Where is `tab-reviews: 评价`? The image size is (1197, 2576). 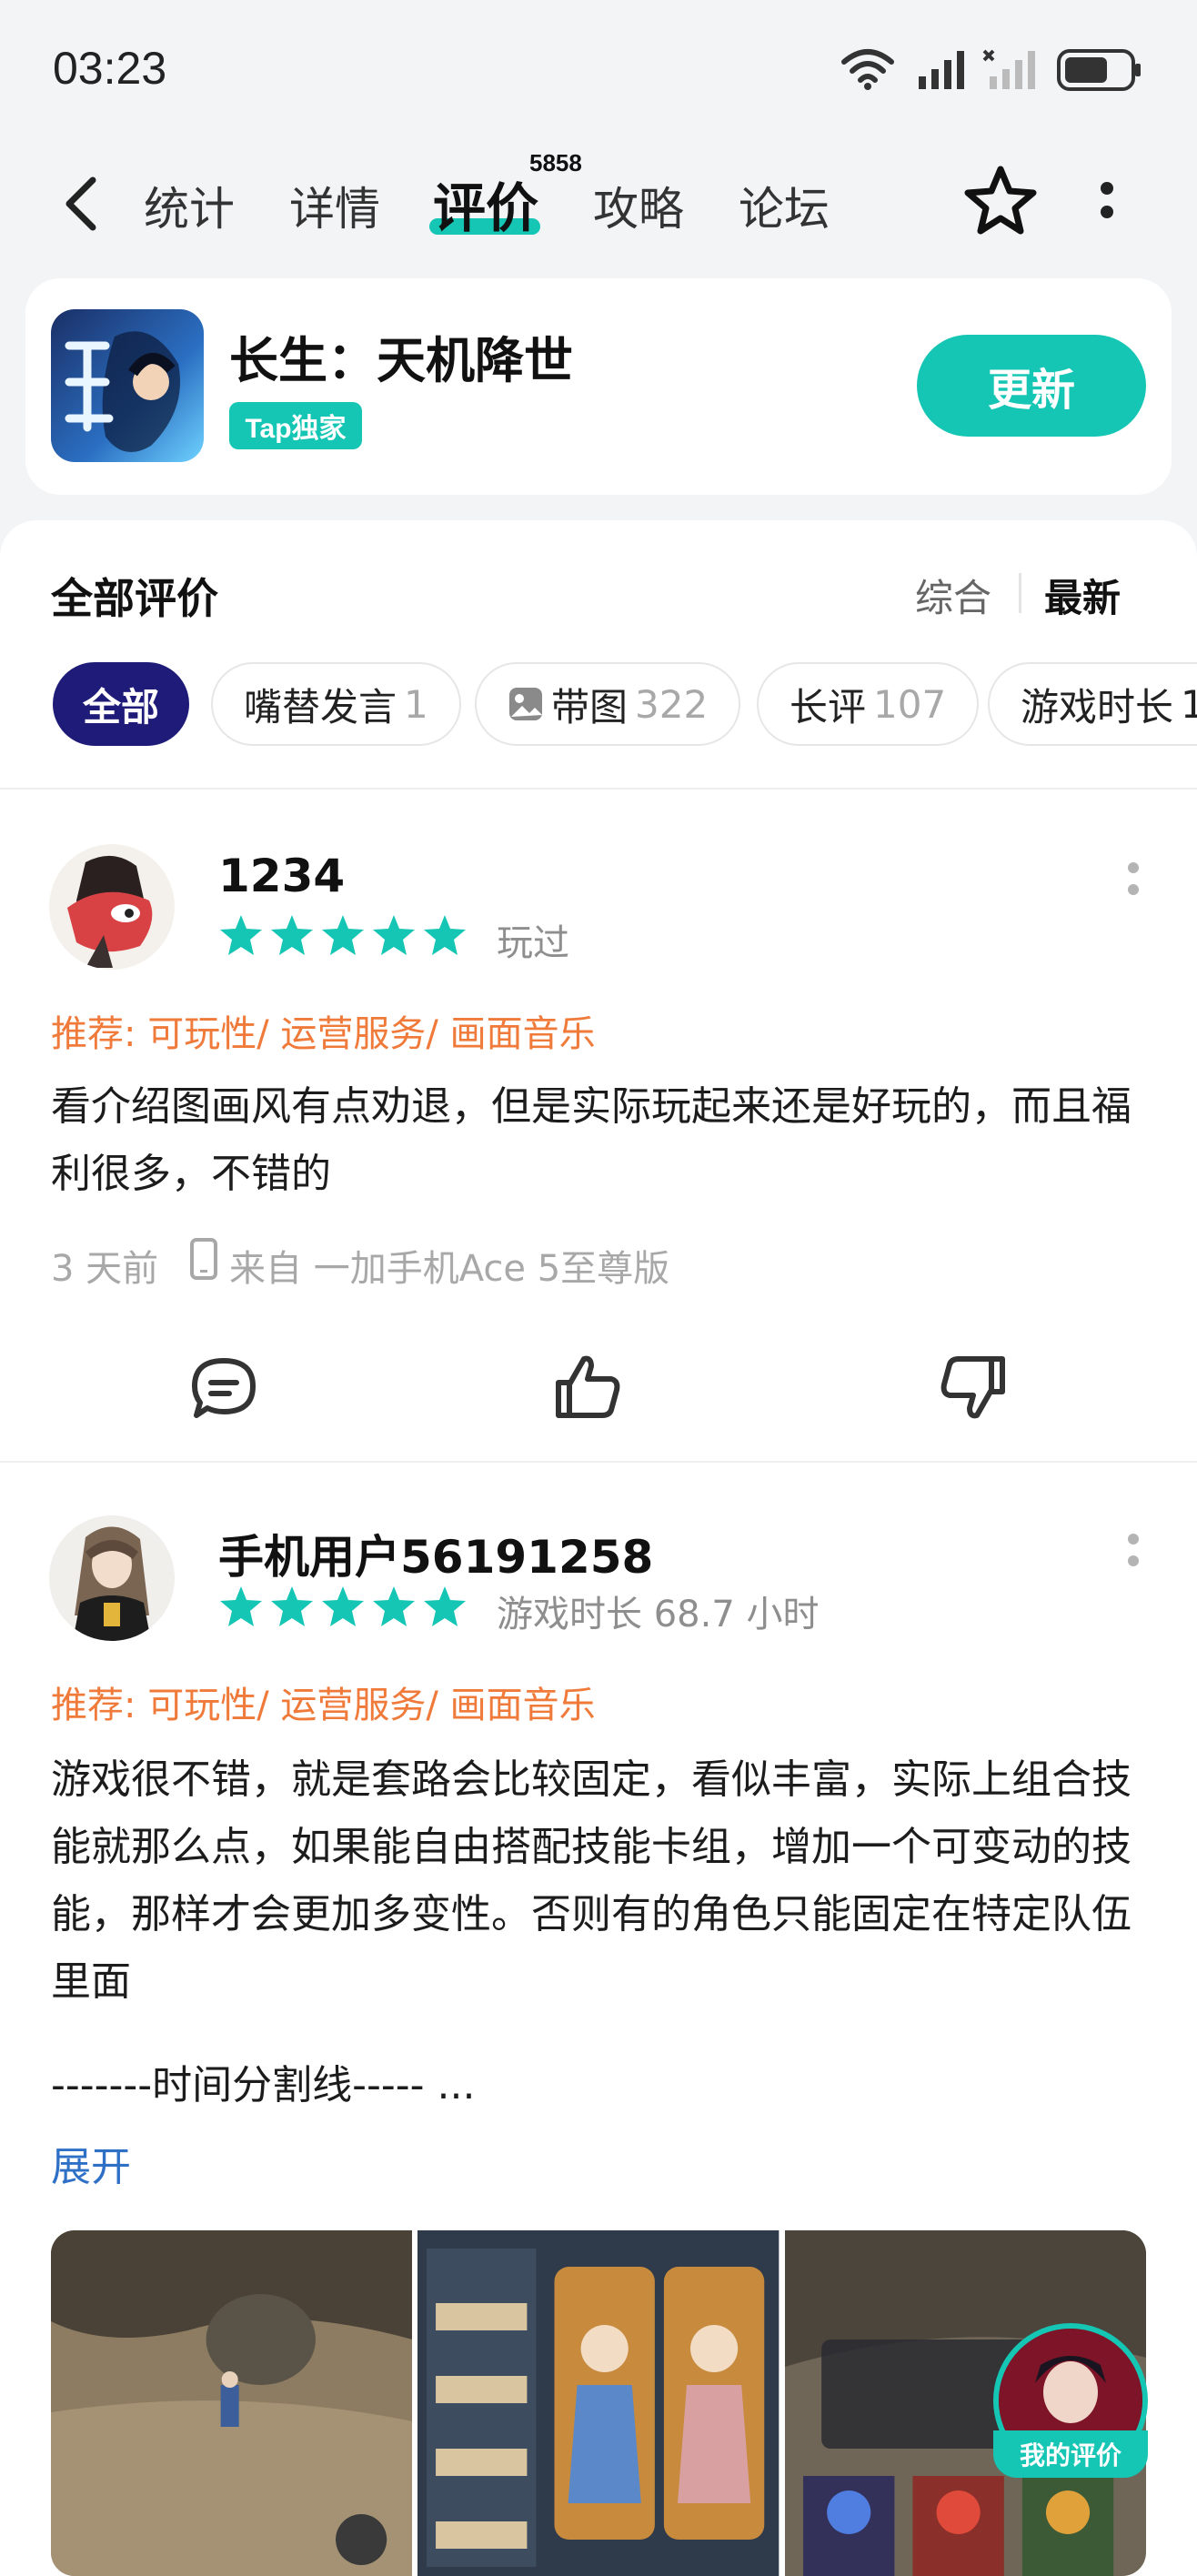 tab-reviews: 评价 is located at coordinates (485, 204).